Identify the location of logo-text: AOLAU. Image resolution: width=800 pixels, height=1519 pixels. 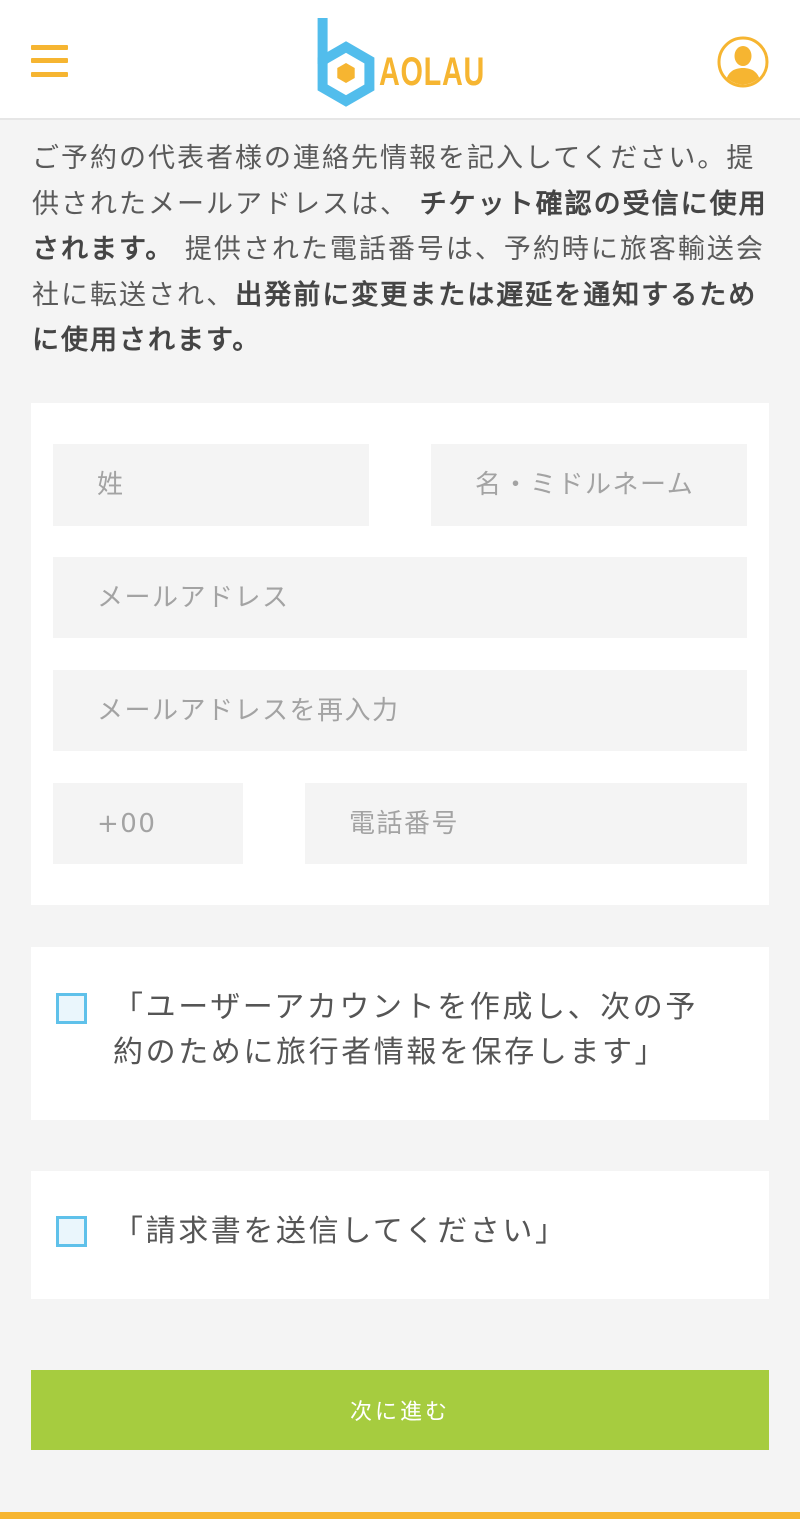
(432, 72).